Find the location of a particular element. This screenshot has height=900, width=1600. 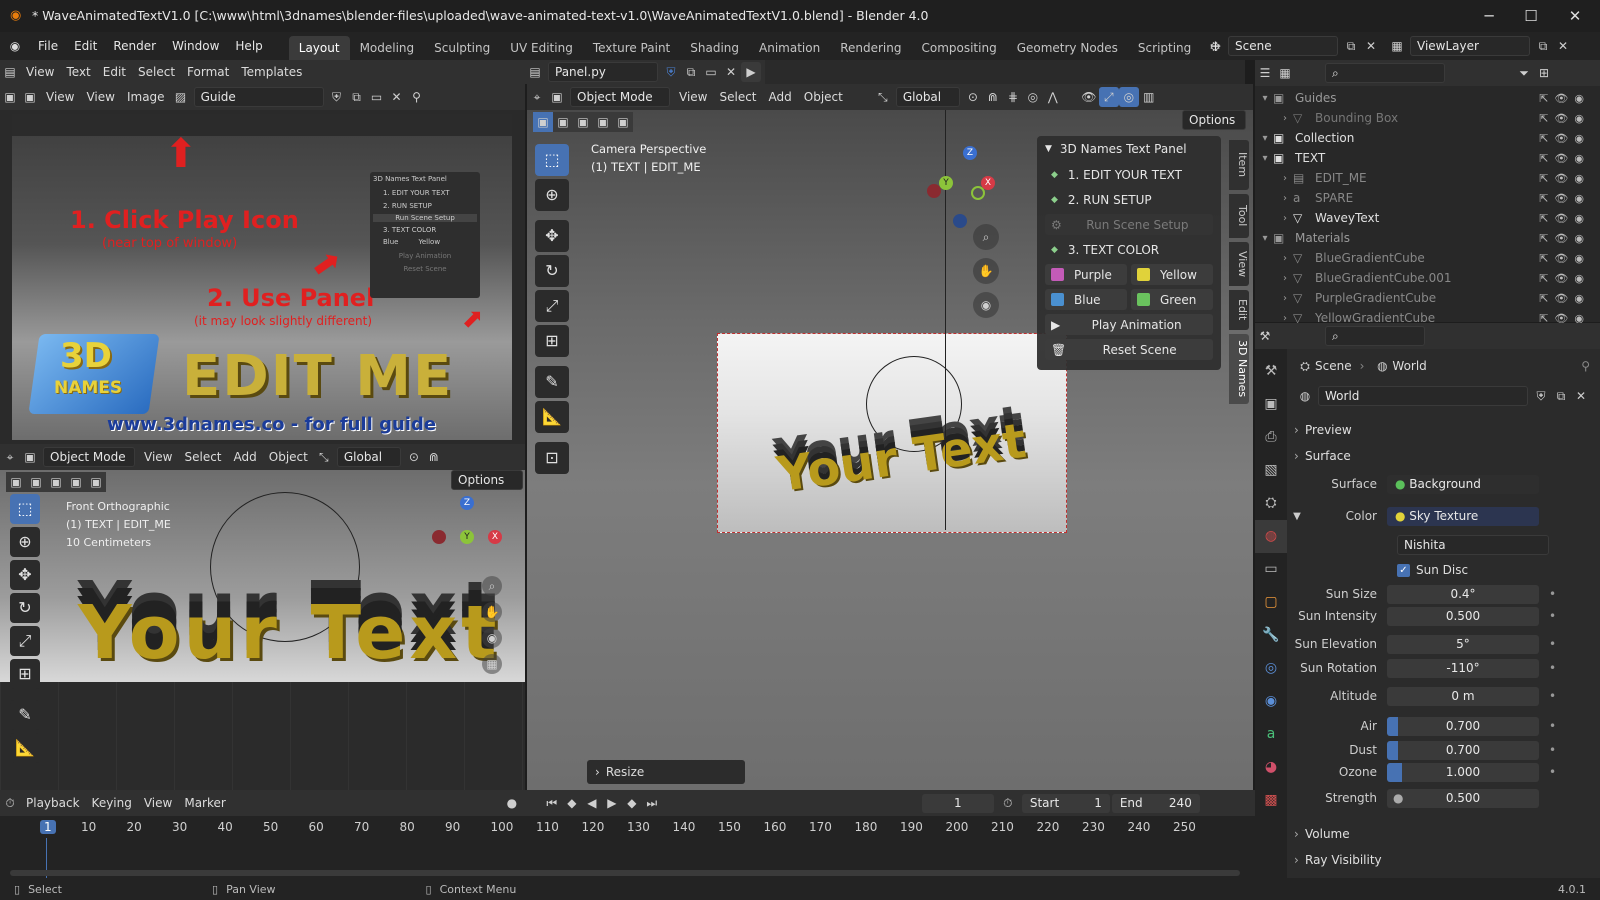

main-pan-hand-icon: ✋ is located at coordinates (986, 271).